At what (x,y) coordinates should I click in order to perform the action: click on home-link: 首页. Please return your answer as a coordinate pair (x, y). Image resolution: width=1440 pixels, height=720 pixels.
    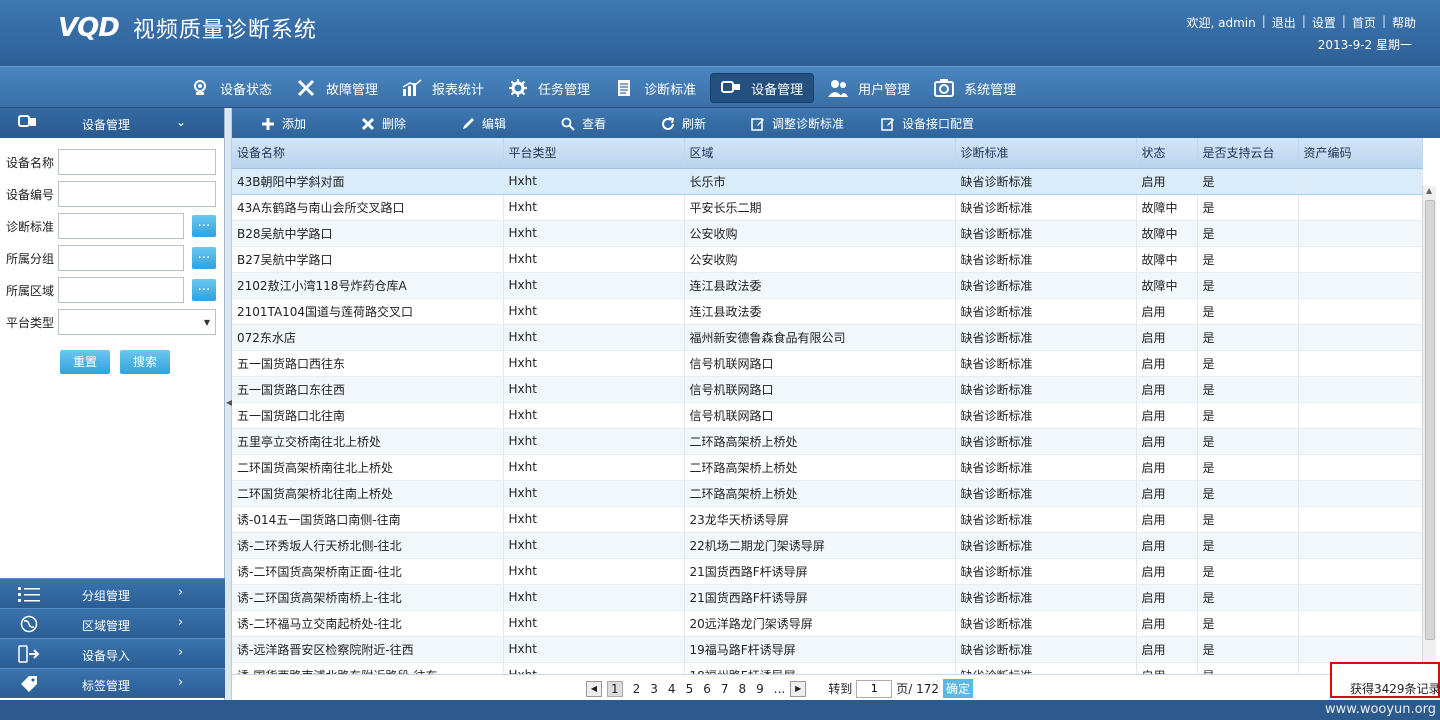
    Looking at the image, I should click on (1364, 22).